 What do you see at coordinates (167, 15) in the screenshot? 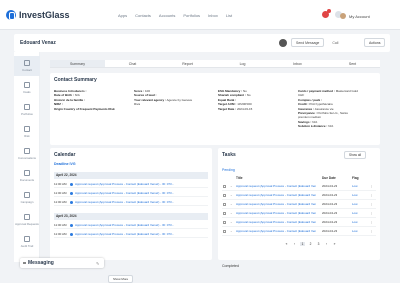
I see `nav-accounts: Accounts` at bounding box center [167, 15].